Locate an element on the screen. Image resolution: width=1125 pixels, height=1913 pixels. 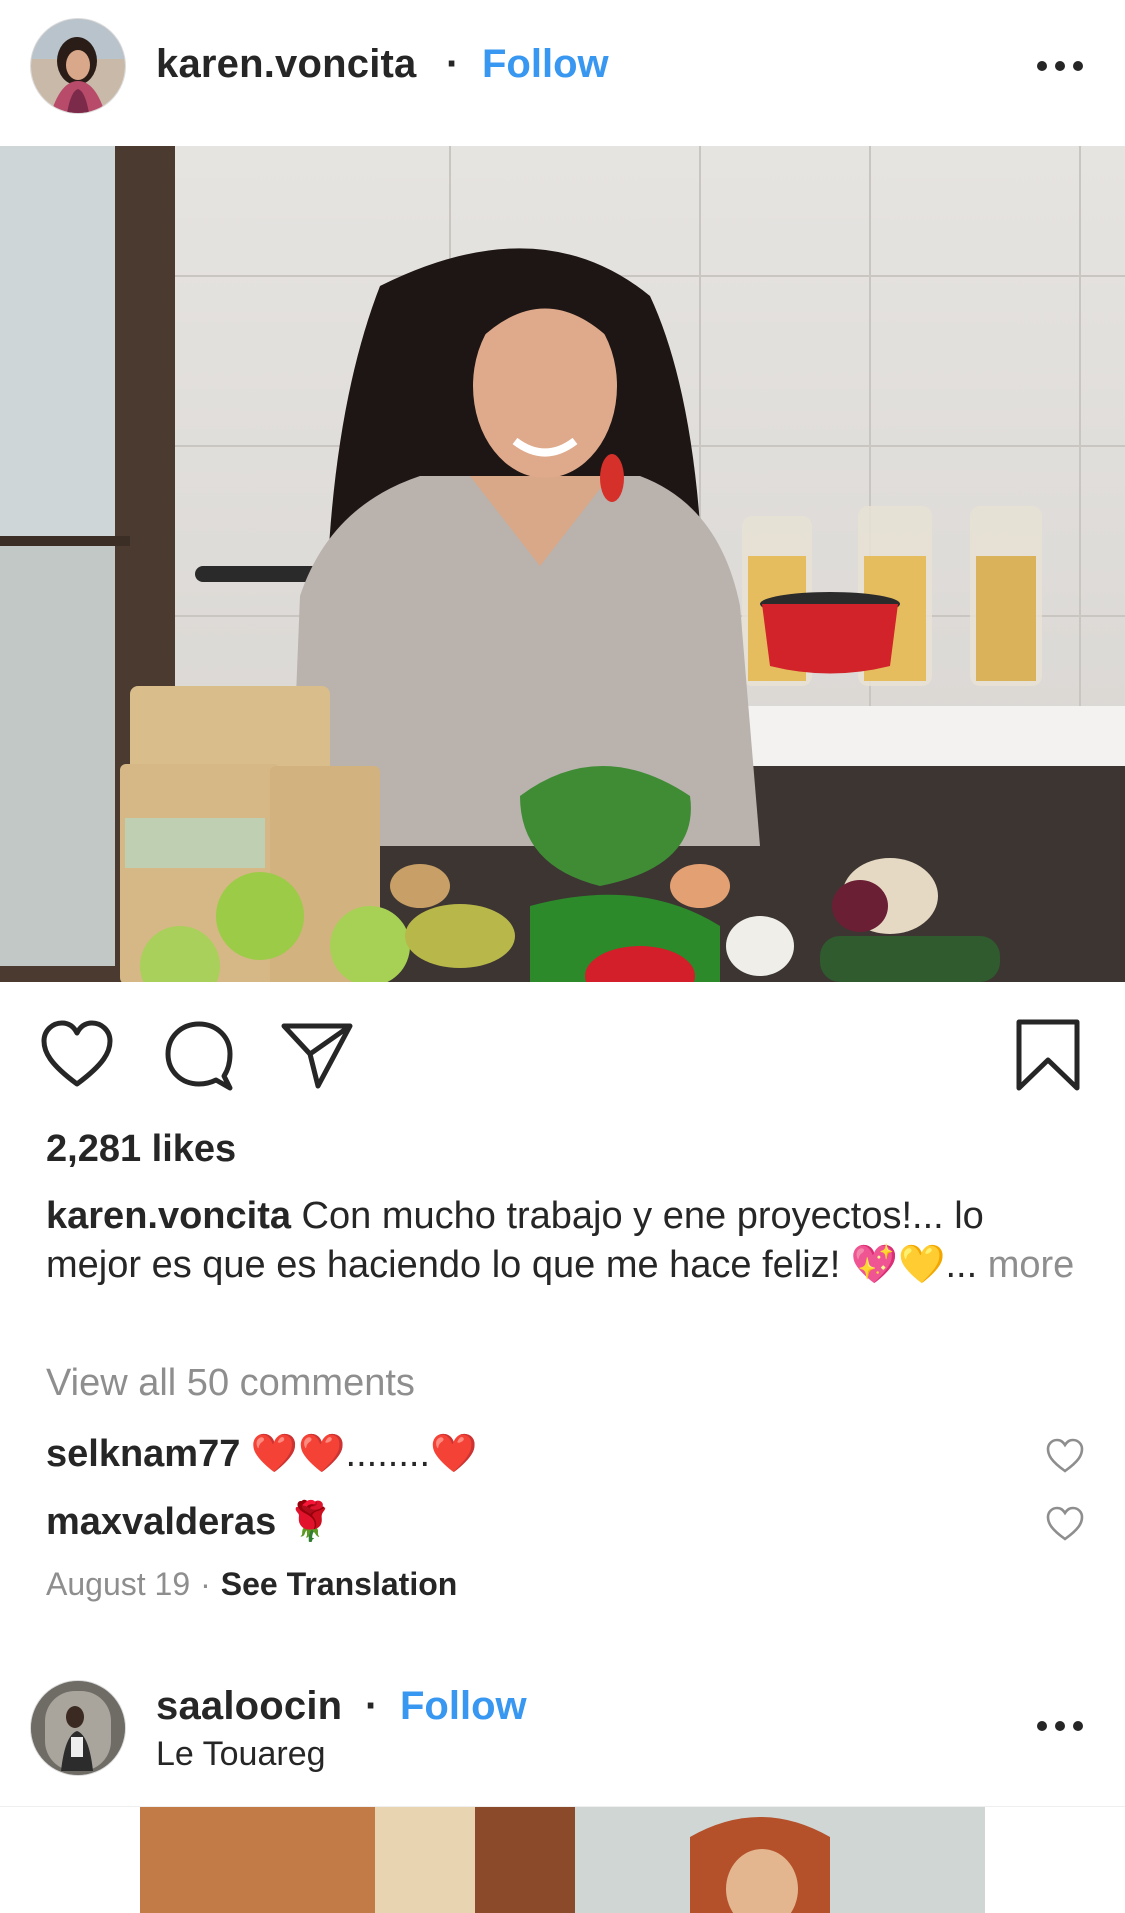
comment-text: 🌹 is located at coordinates (305, 1522).